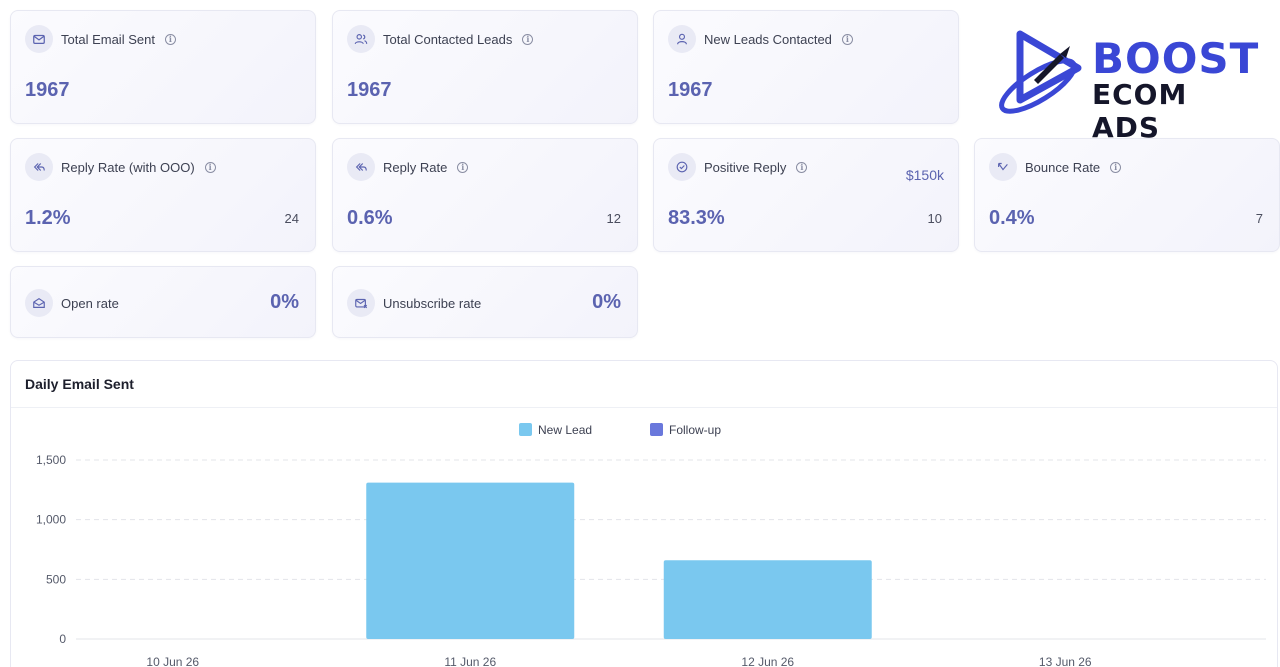 This screenshot has height=667, width=1280. Describe the element at coordinates (485, 195) in the screenshot. I see `card-reply-rate: Reply Rate i 0.6% 12` at that location.